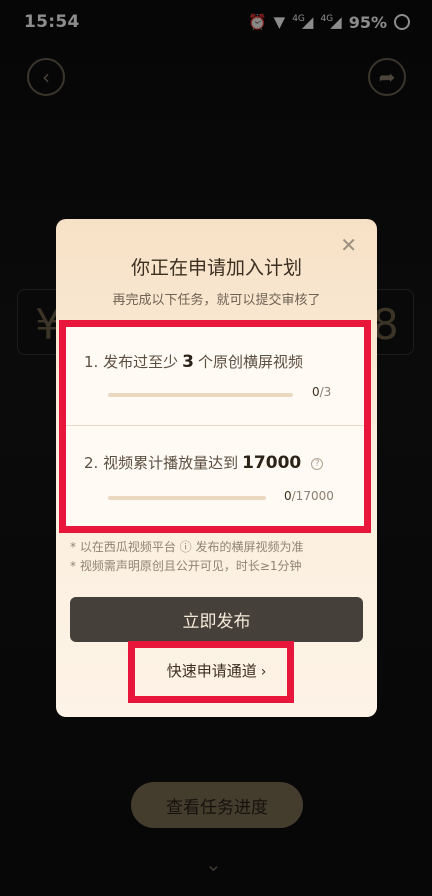  Describe the element at coordinates (317, 463) in the screenshot. I see `help-icon: ?` at that location.